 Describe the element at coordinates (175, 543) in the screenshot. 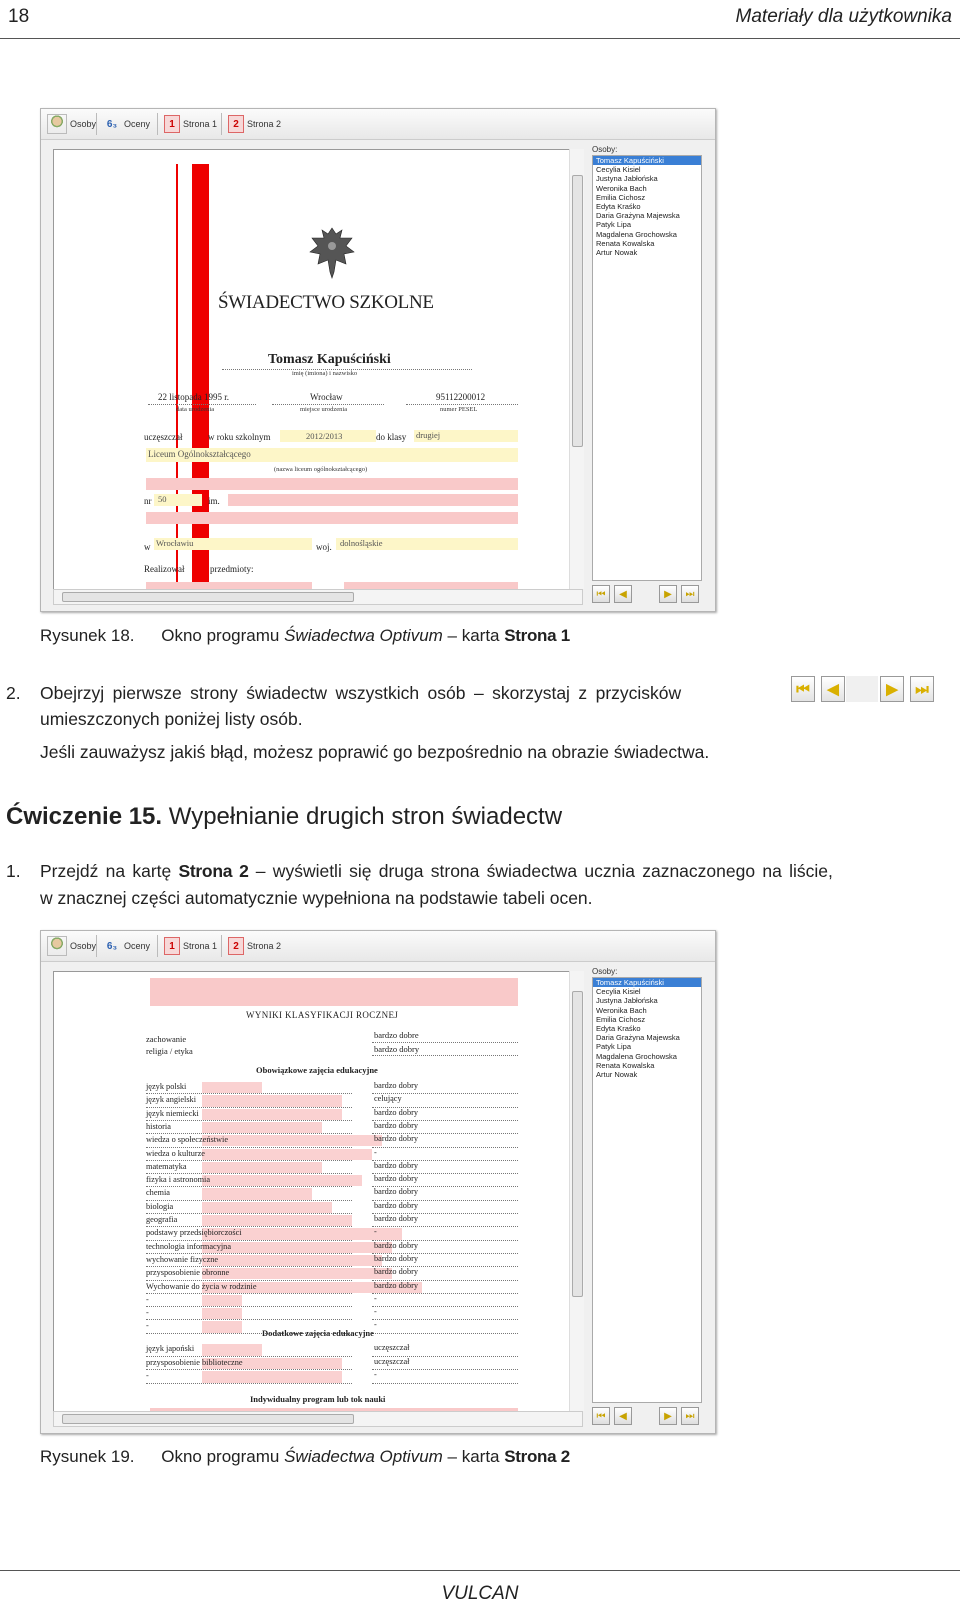

I see `city-value: Wrocławiu` at that location.